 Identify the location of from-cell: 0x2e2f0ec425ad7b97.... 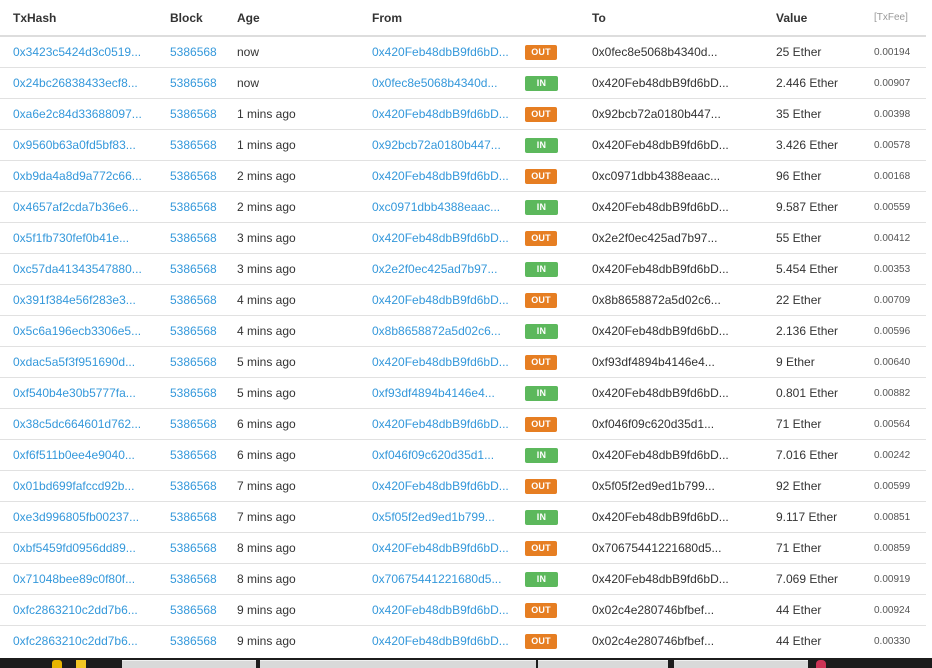
(442, 269).